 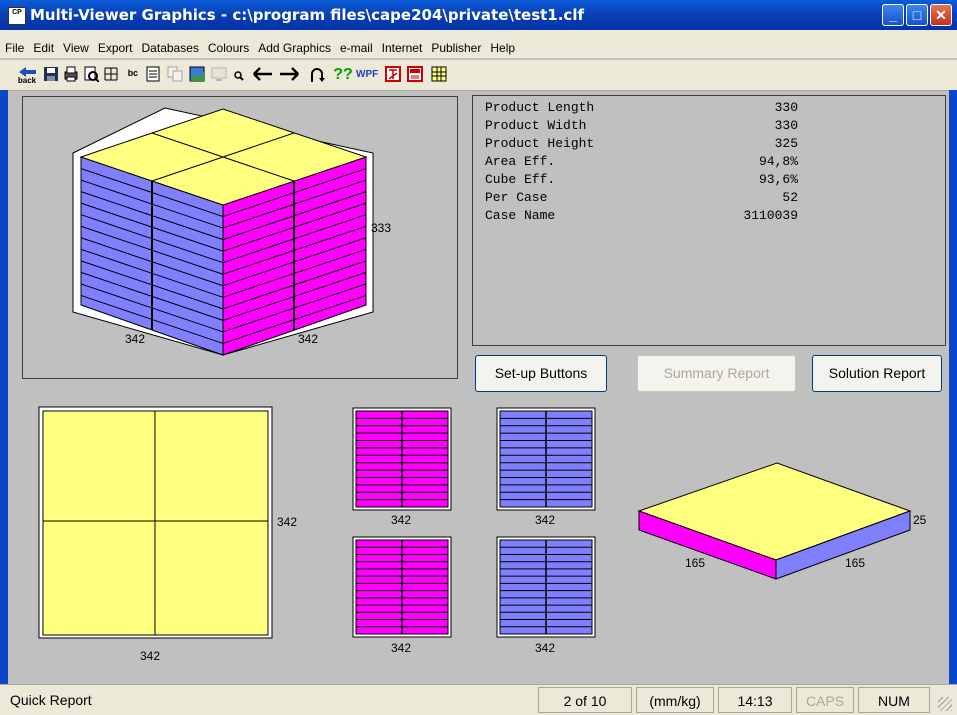 What do you see at coordinates (289, 75) in the screenshot?
I see `right-arrow-icon` at bounding box center [289, 75].